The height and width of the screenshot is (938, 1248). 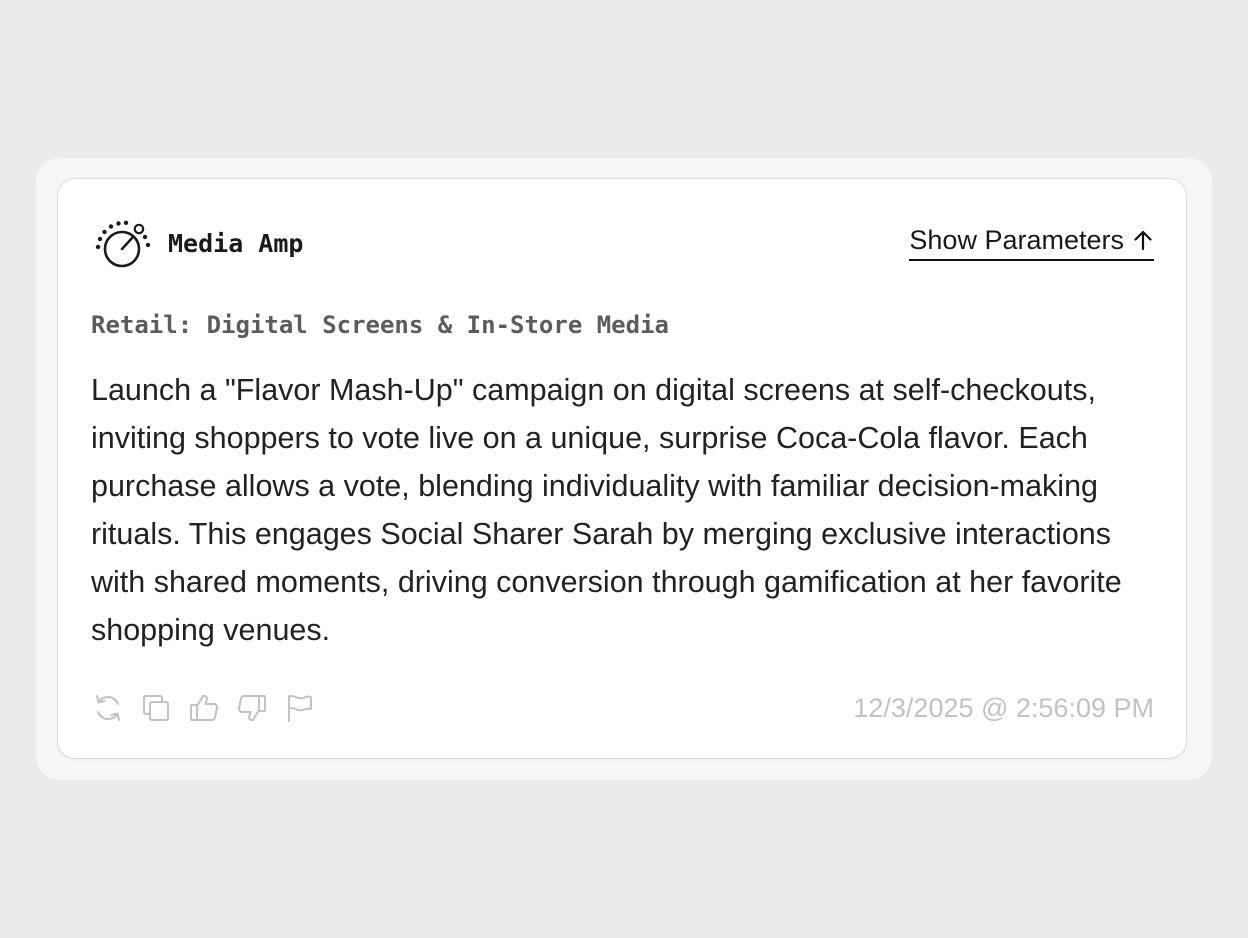 I want to click on timestamp: 12/3/2025 @ 2:56:09 PM, so click(x=1003, y=708).